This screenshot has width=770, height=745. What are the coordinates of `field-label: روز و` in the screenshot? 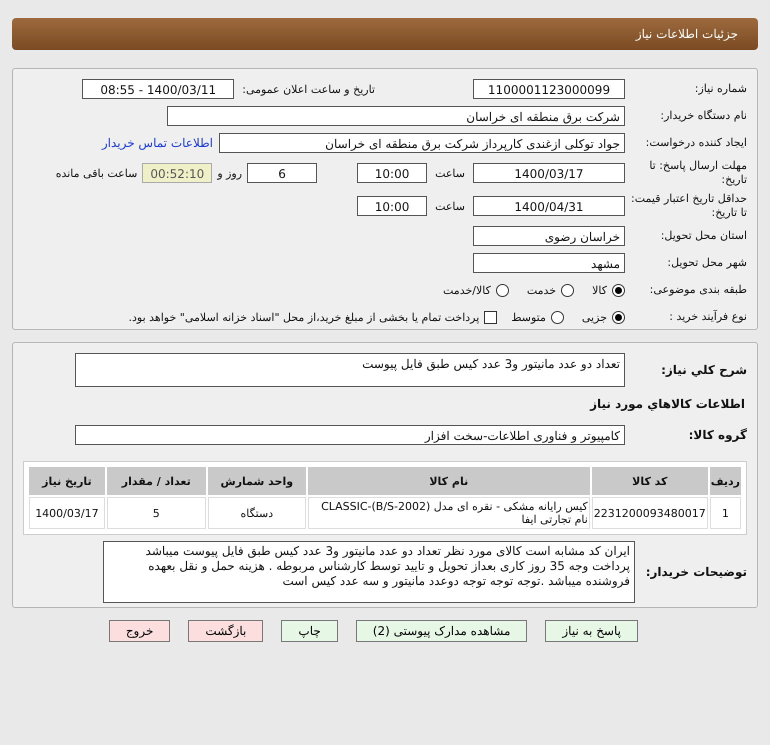 It's located at (229, 173).